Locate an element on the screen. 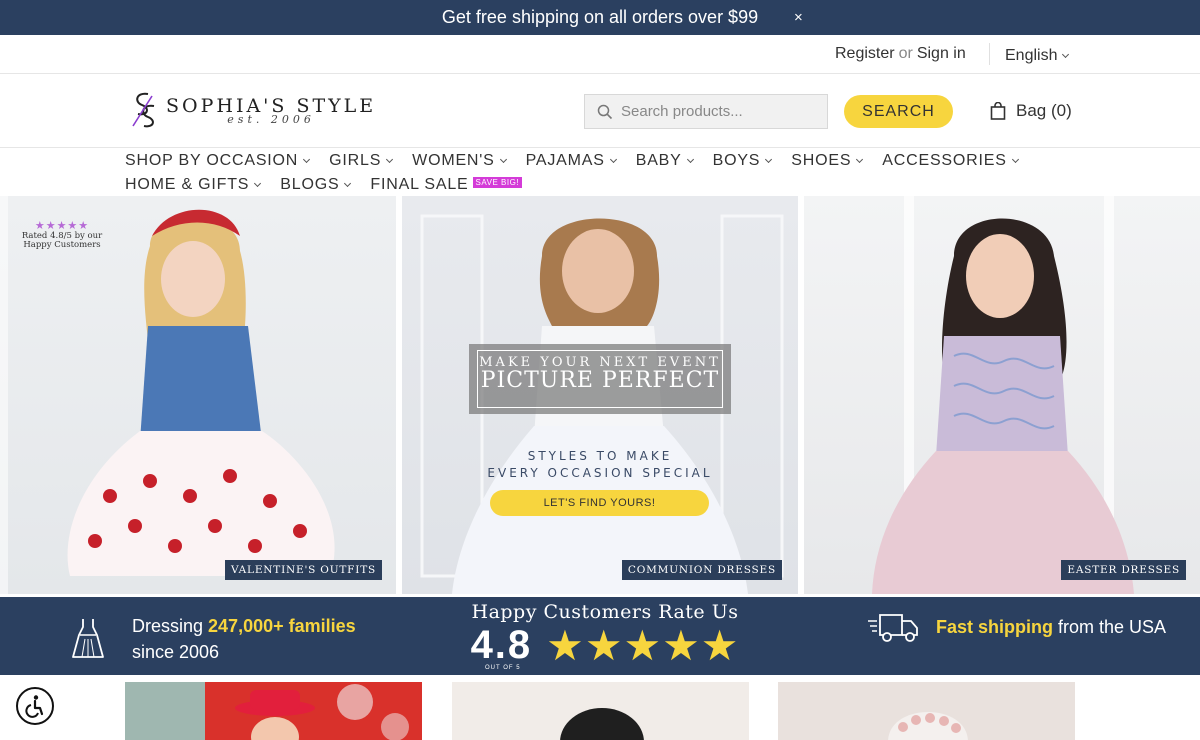 This screenshot has height=740, width=1200. account-links: Register or Sign in is located at coordinates (900, 54).